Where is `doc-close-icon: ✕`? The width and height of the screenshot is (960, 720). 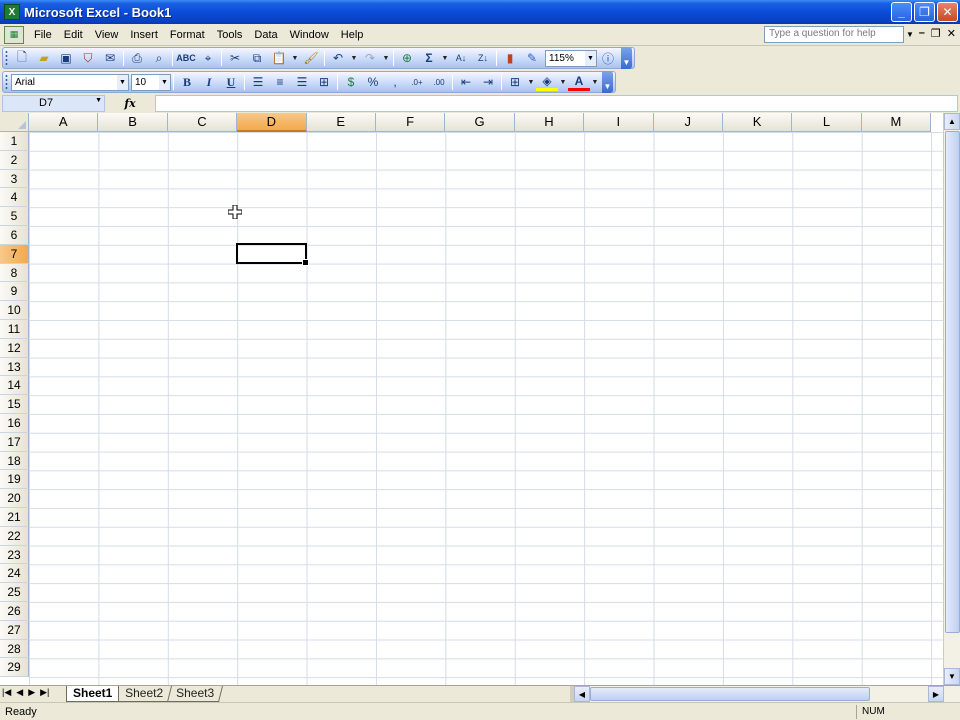
doc-close-icon: ✕ is located at coordinates (951, 33).